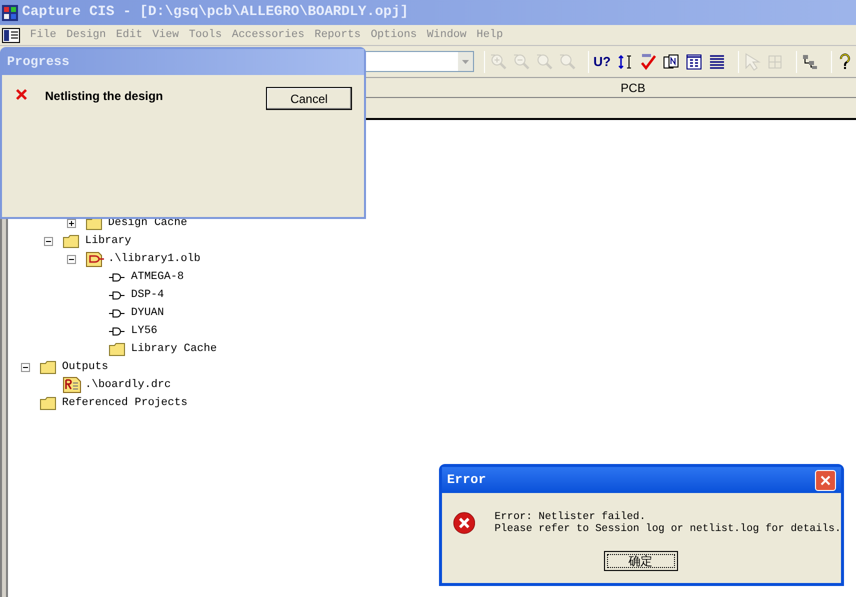 This screenshot has width=856, height=597. What do you see at coordinates (521, 61) in the screenshot?
I see `zoom-out-icon` at bounding box center [521, 61].